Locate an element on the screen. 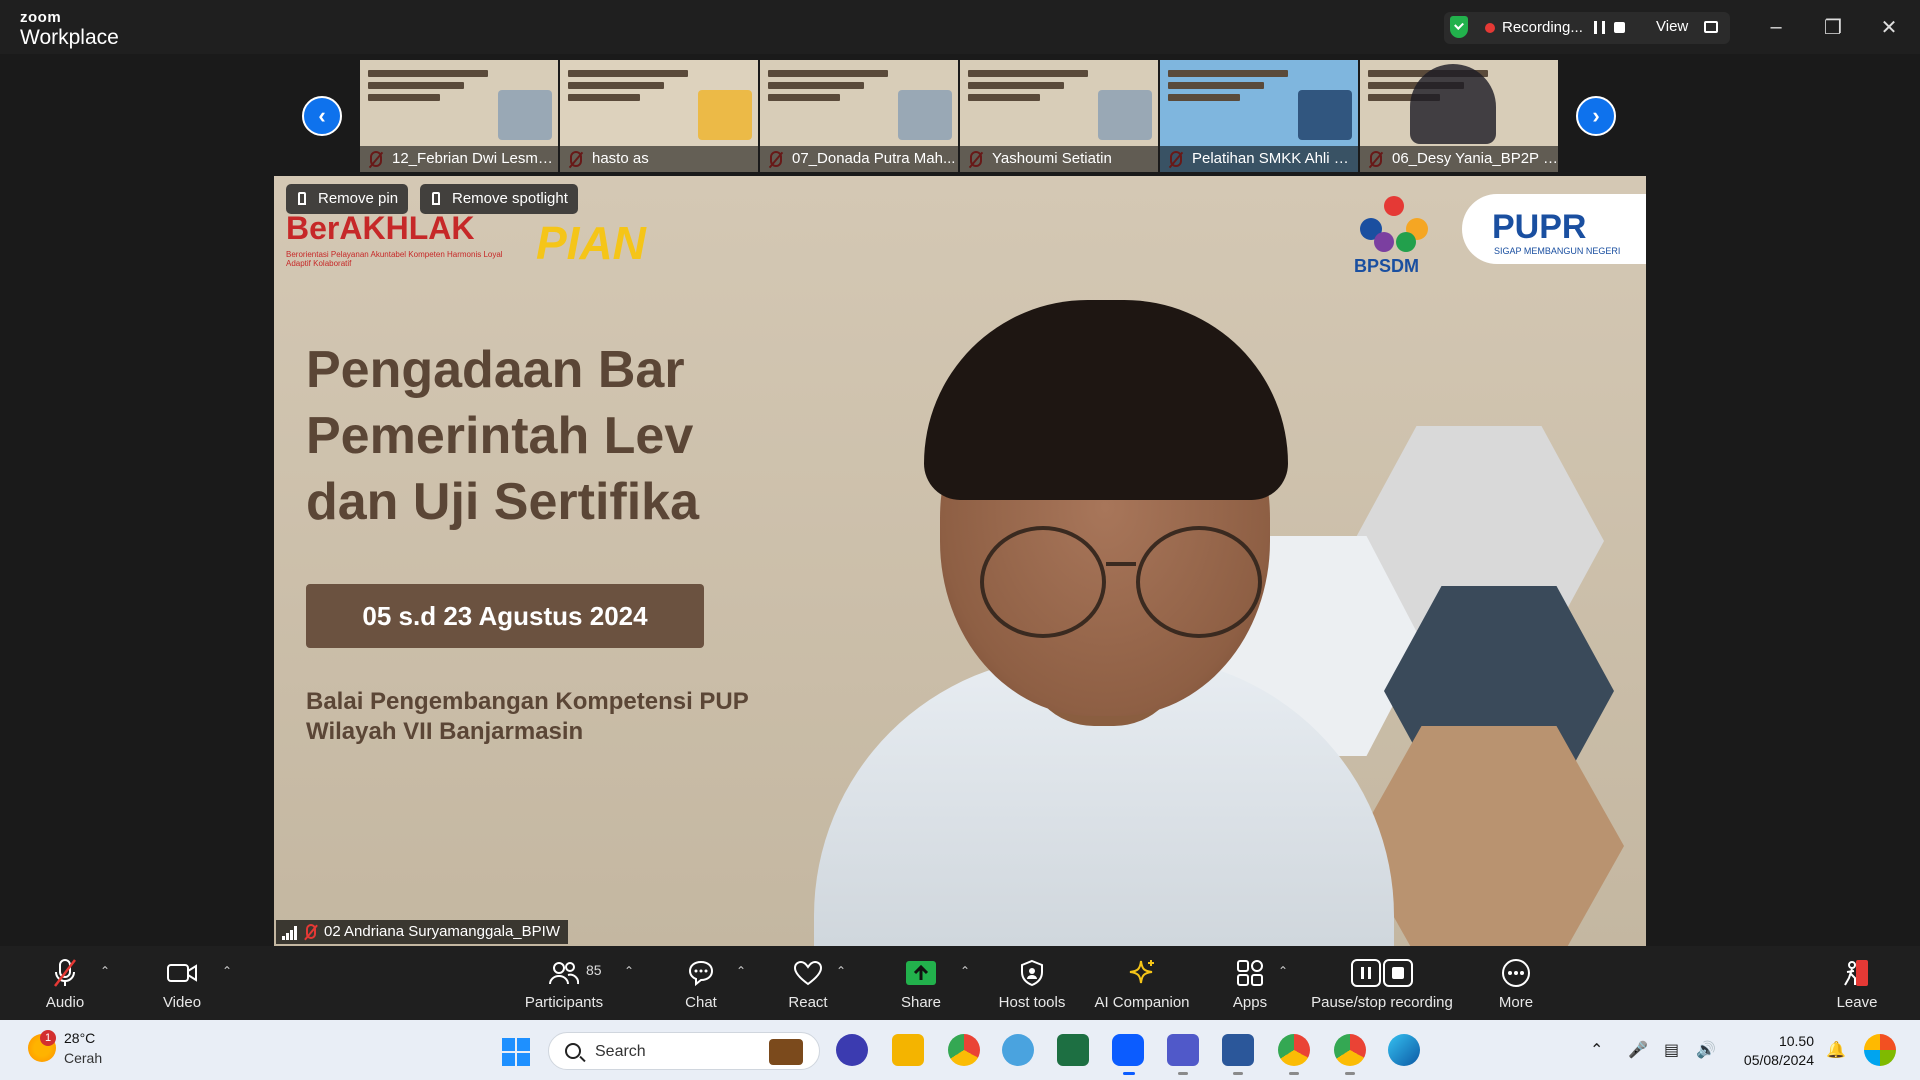  remove-pin-button: Remove pin is located at coordinates (347, 199).